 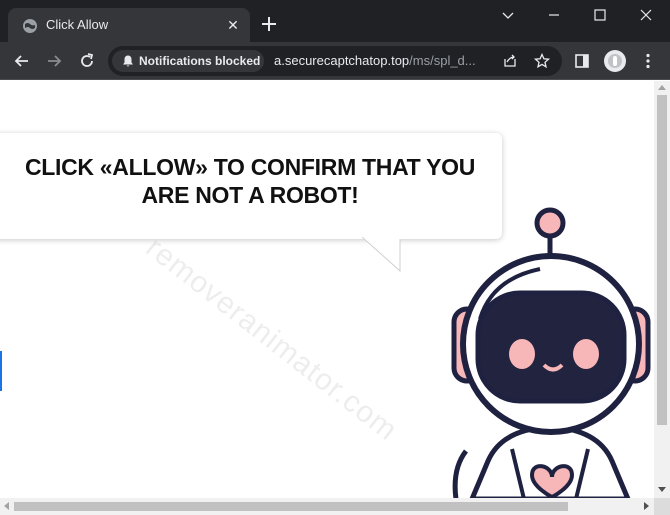 I want to click on permission-chip-label: Notifications blocked, so click(x=200, y=61).